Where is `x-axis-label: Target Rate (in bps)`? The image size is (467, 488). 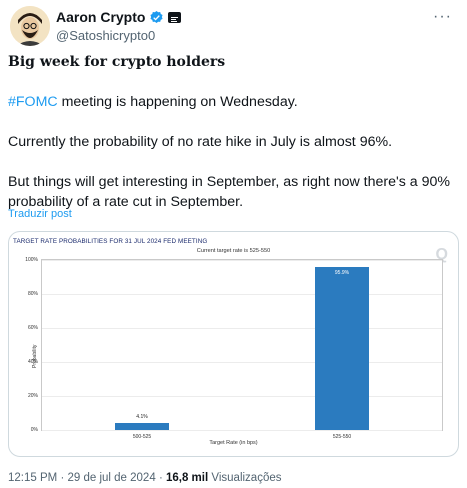 x-axis-label: Target Rate (in bps) is located at coordinates (233, 443).